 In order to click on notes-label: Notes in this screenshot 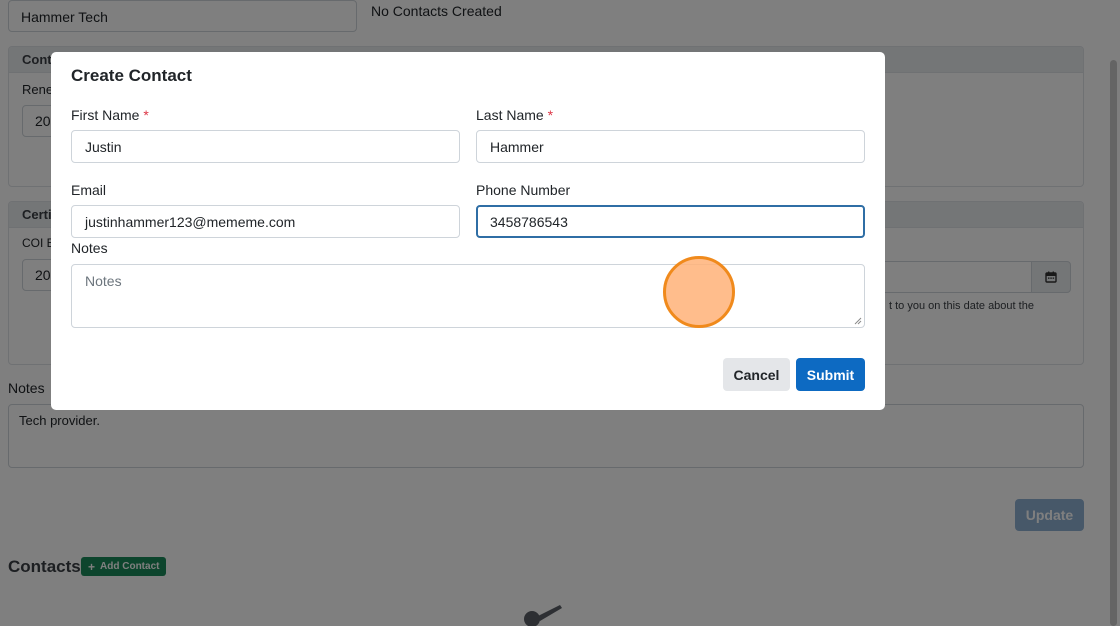, I will do `click(89, 248)`.